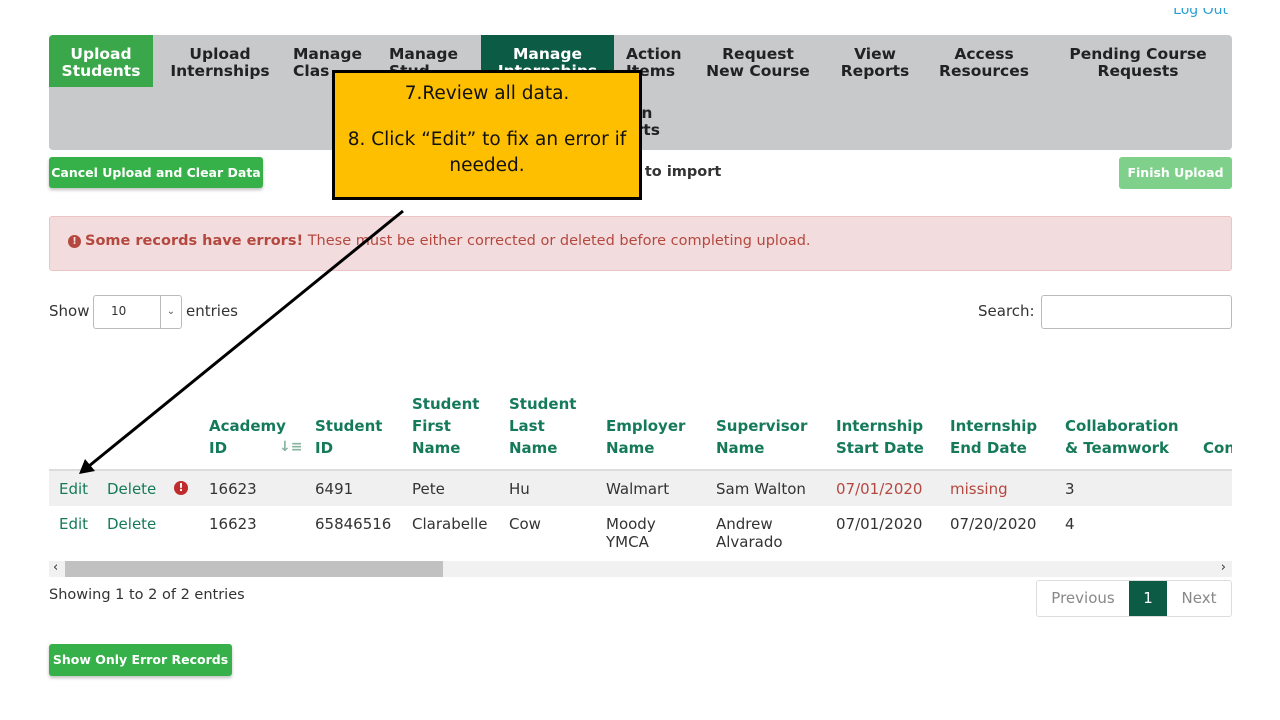 Image resolution: width=1280 pixels, height=720 pixels. I want to click on callout-arrow, so click(241, 341).